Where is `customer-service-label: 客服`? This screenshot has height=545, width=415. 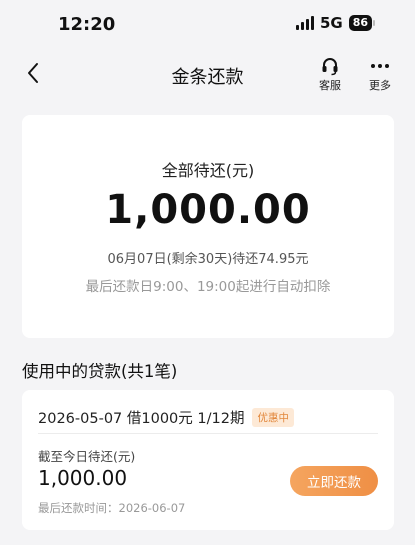
customer-service-label: 客服 is located at coordinates (330, 85).